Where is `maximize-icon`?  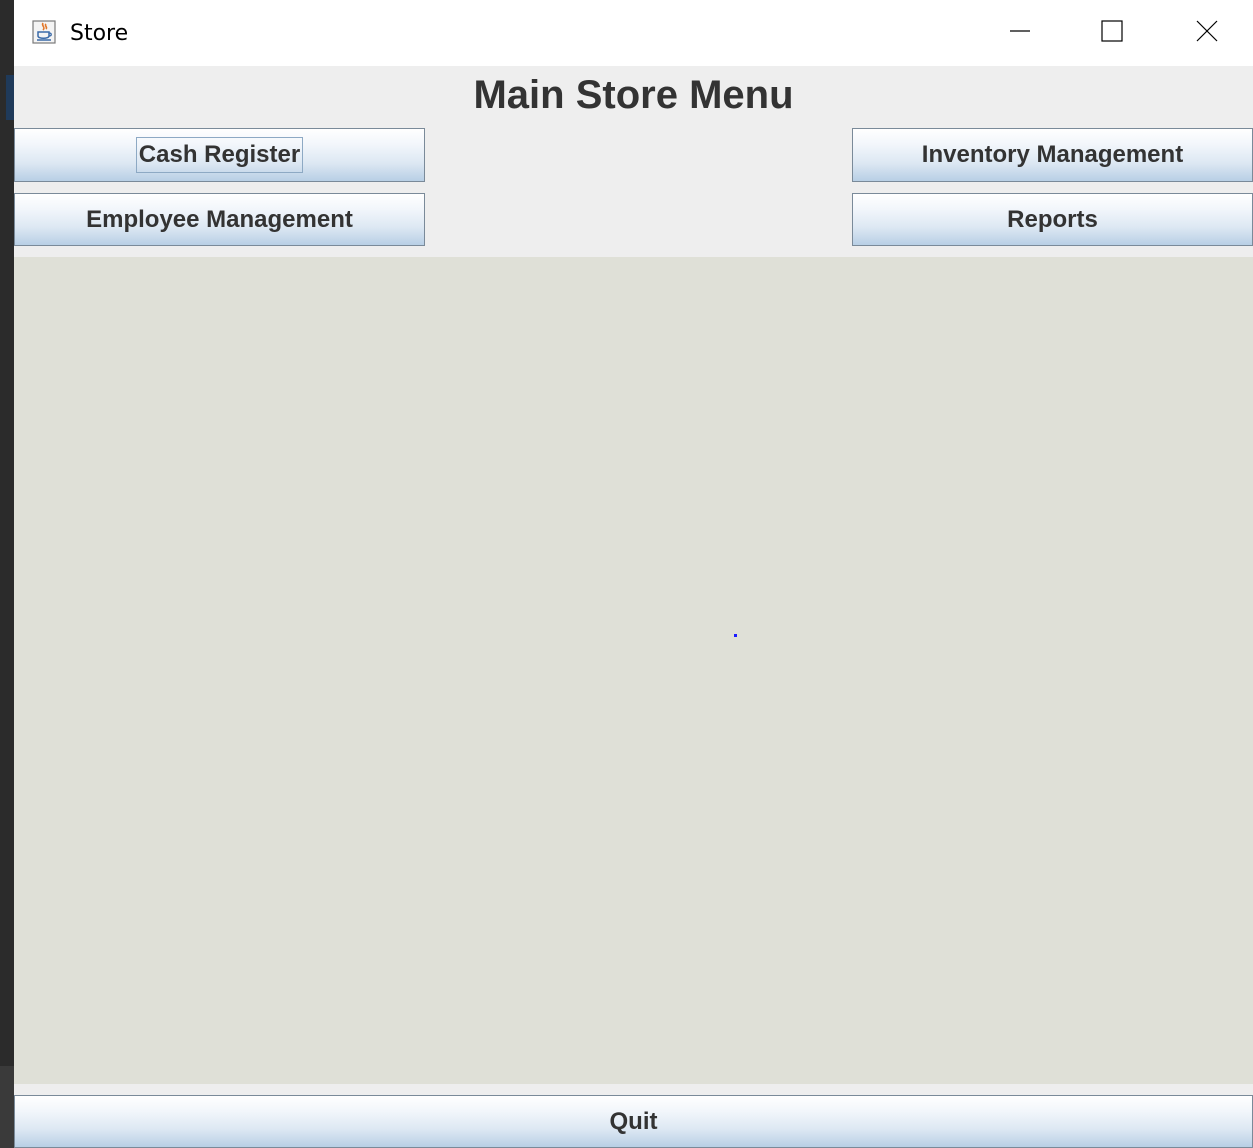
maximize-icon is located at coordinates (1112, 33).